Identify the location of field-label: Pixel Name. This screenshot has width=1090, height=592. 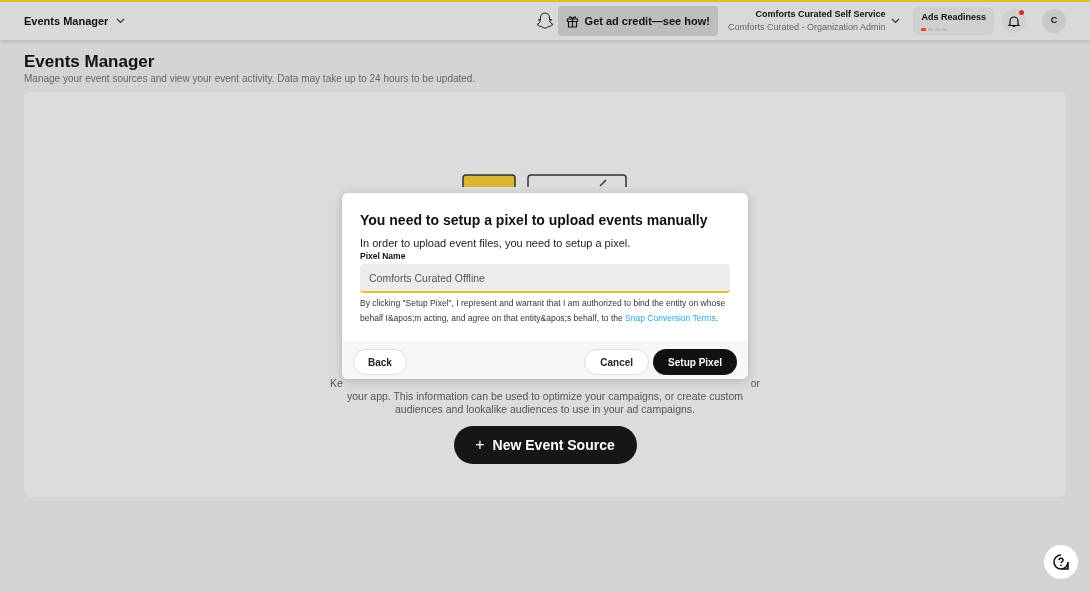
(383, 256).